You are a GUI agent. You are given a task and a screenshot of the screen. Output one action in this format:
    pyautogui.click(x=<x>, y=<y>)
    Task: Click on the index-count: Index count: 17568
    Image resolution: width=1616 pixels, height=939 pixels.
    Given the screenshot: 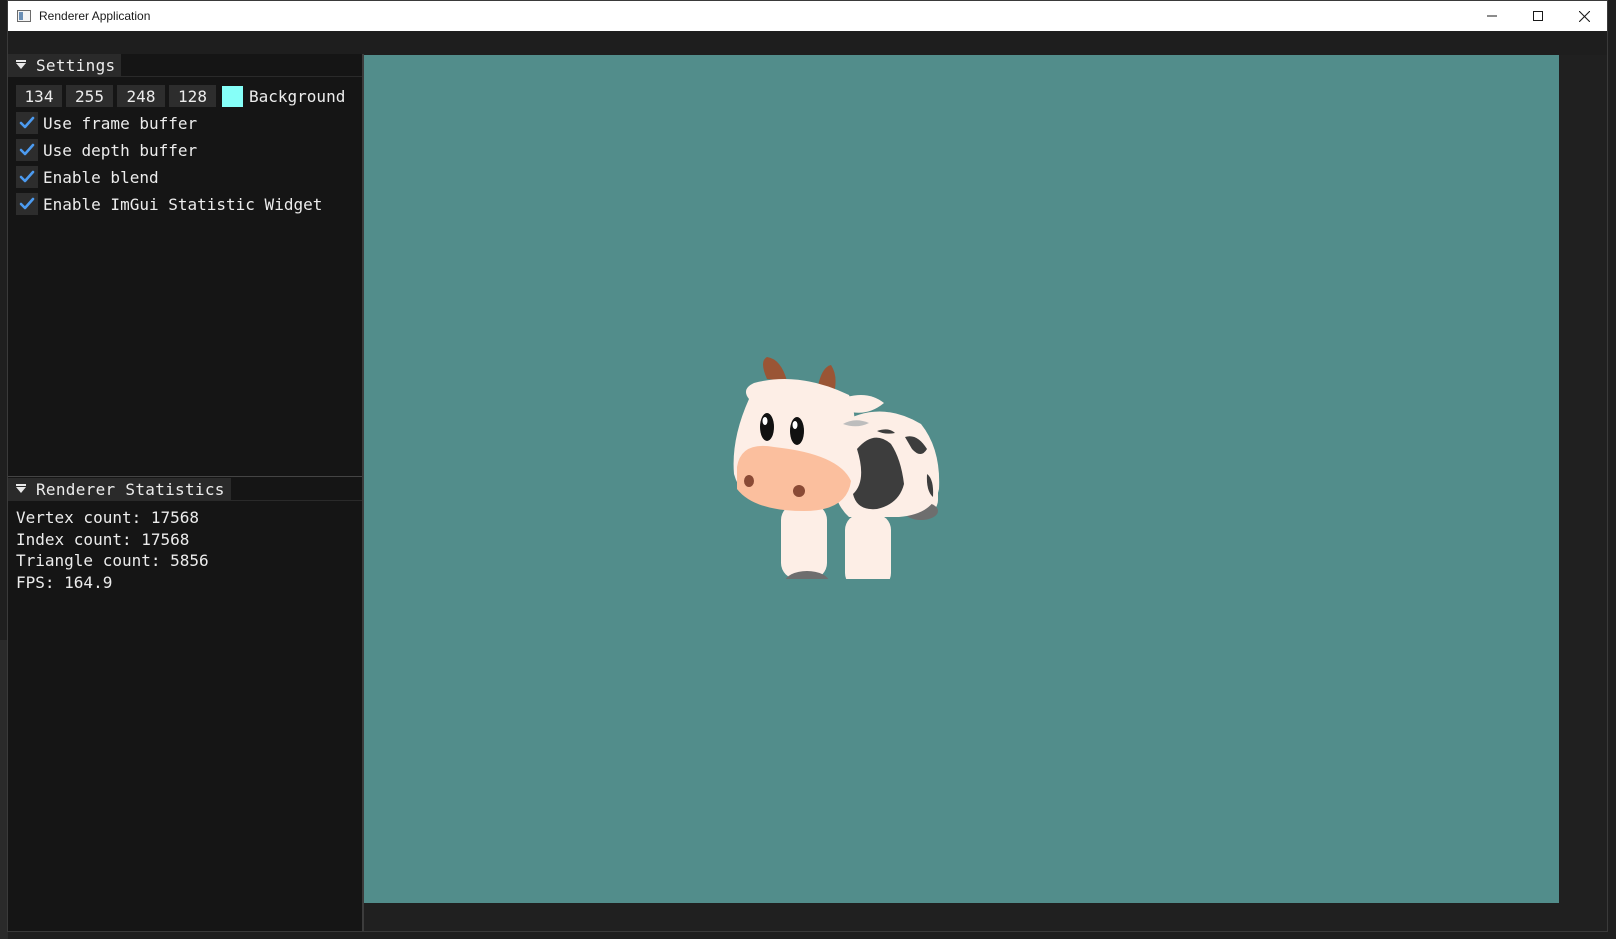 What is the action you would take?
    pyautogui.click(x=103, y=539)
    